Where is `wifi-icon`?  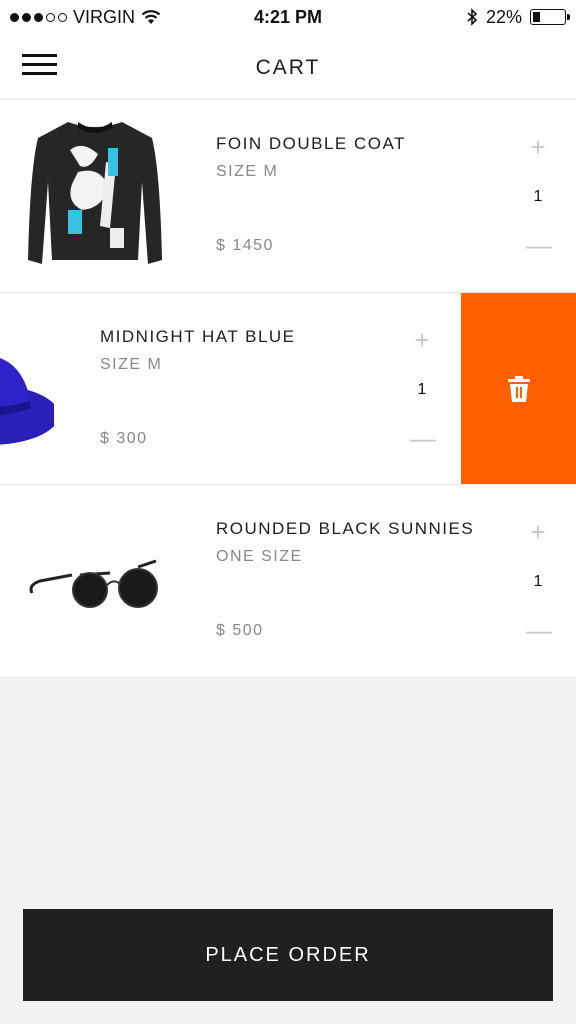
wifi-icon is located at coordinates (151, 17).